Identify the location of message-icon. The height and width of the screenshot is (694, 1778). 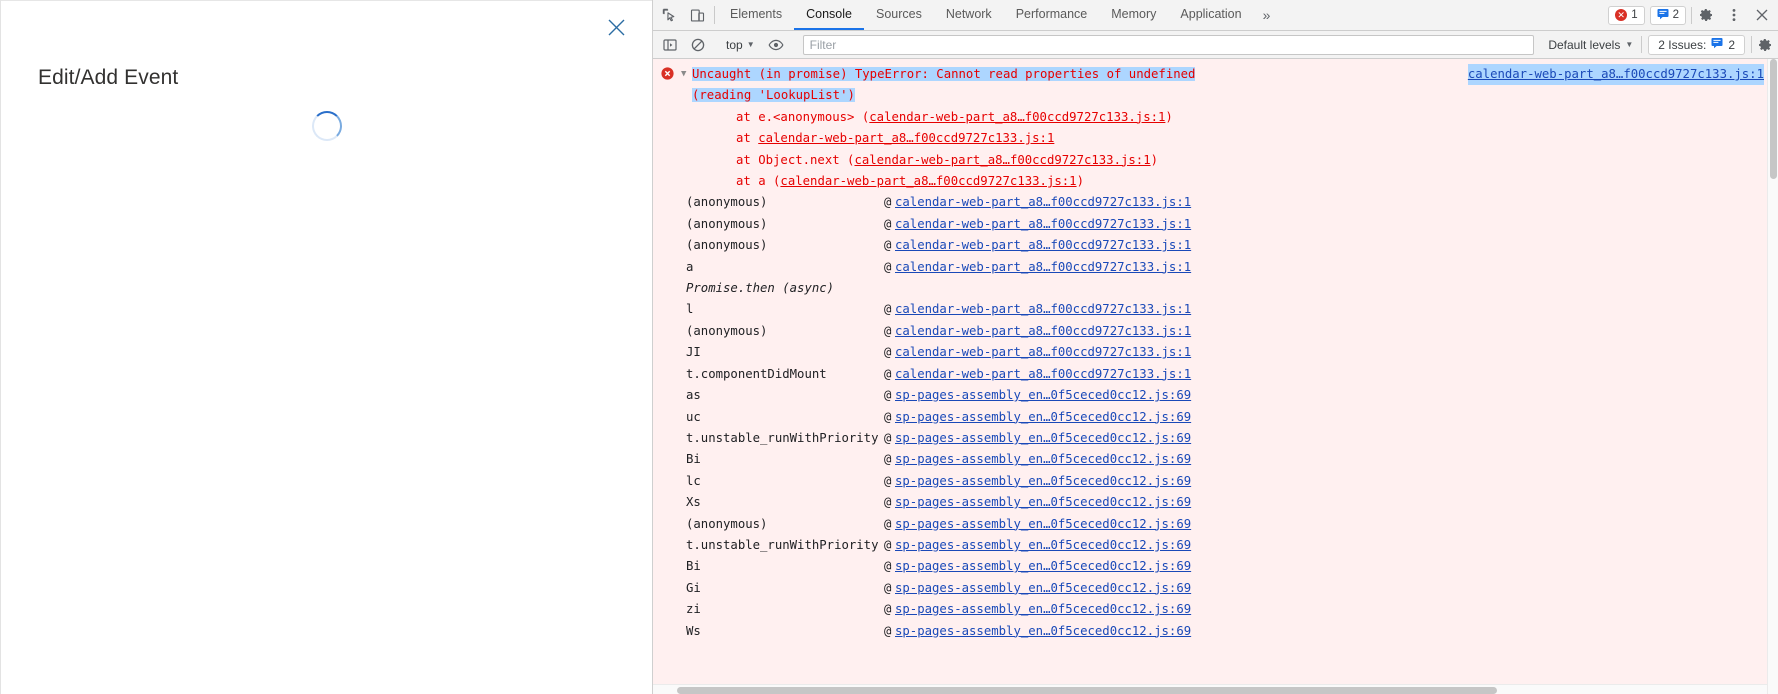
(1663, 15).